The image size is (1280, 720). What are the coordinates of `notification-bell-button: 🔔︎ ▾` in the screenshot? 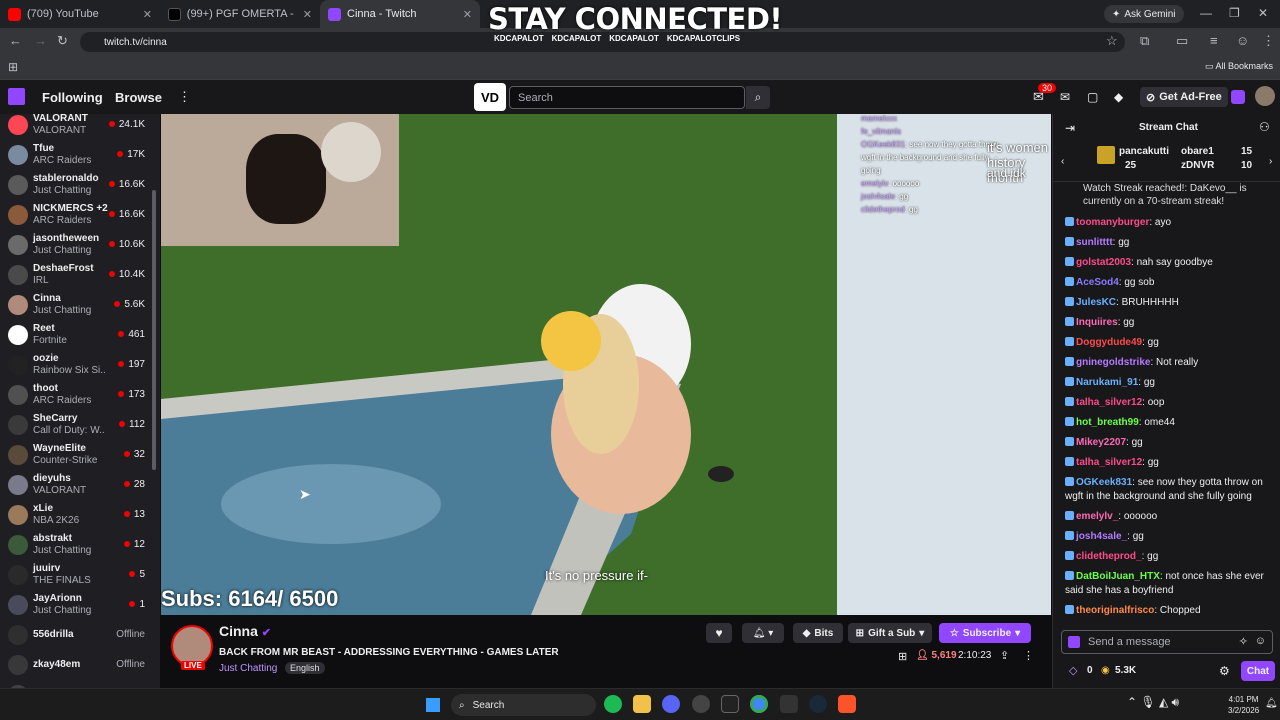 It's located at (763, 633).